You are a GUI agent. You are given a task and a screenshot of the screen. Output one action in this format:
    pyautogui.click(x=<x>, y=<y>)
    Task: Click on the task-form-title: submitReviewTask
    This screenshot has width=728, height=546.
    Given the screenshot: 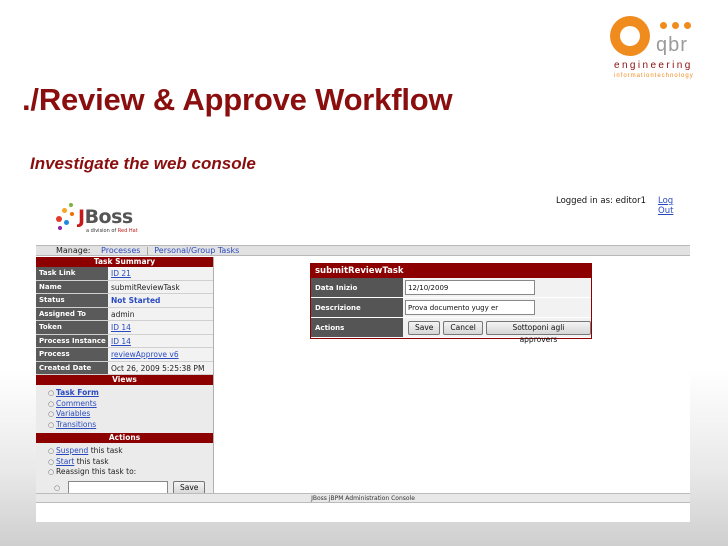 What is the action you would take?
    pyautogui.click(x=451, y=271)
    